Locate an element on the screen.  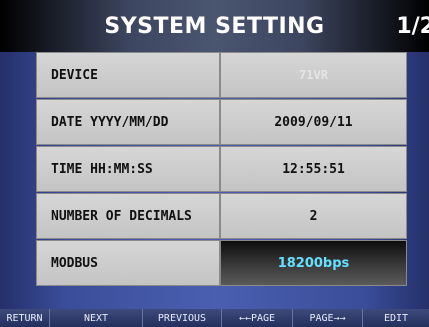
setting-row-device: DEVICE 71VR is located at coordinates (221, 75).